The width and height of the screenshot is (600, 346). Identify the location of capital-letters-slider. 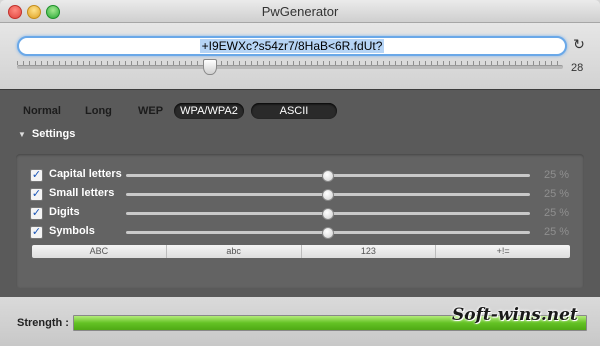
(328, 176).